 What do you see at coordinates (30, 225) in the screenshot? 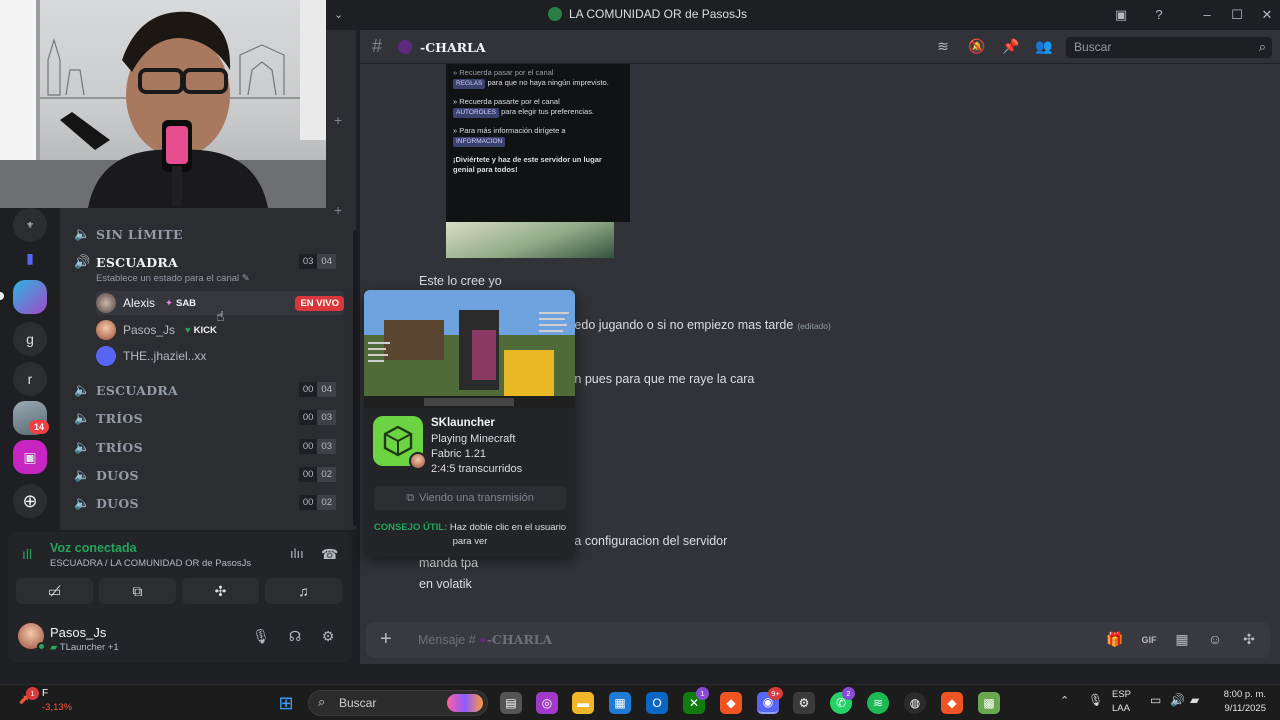
I see `server-icon: ⚜` at bounding box center [30, 225].